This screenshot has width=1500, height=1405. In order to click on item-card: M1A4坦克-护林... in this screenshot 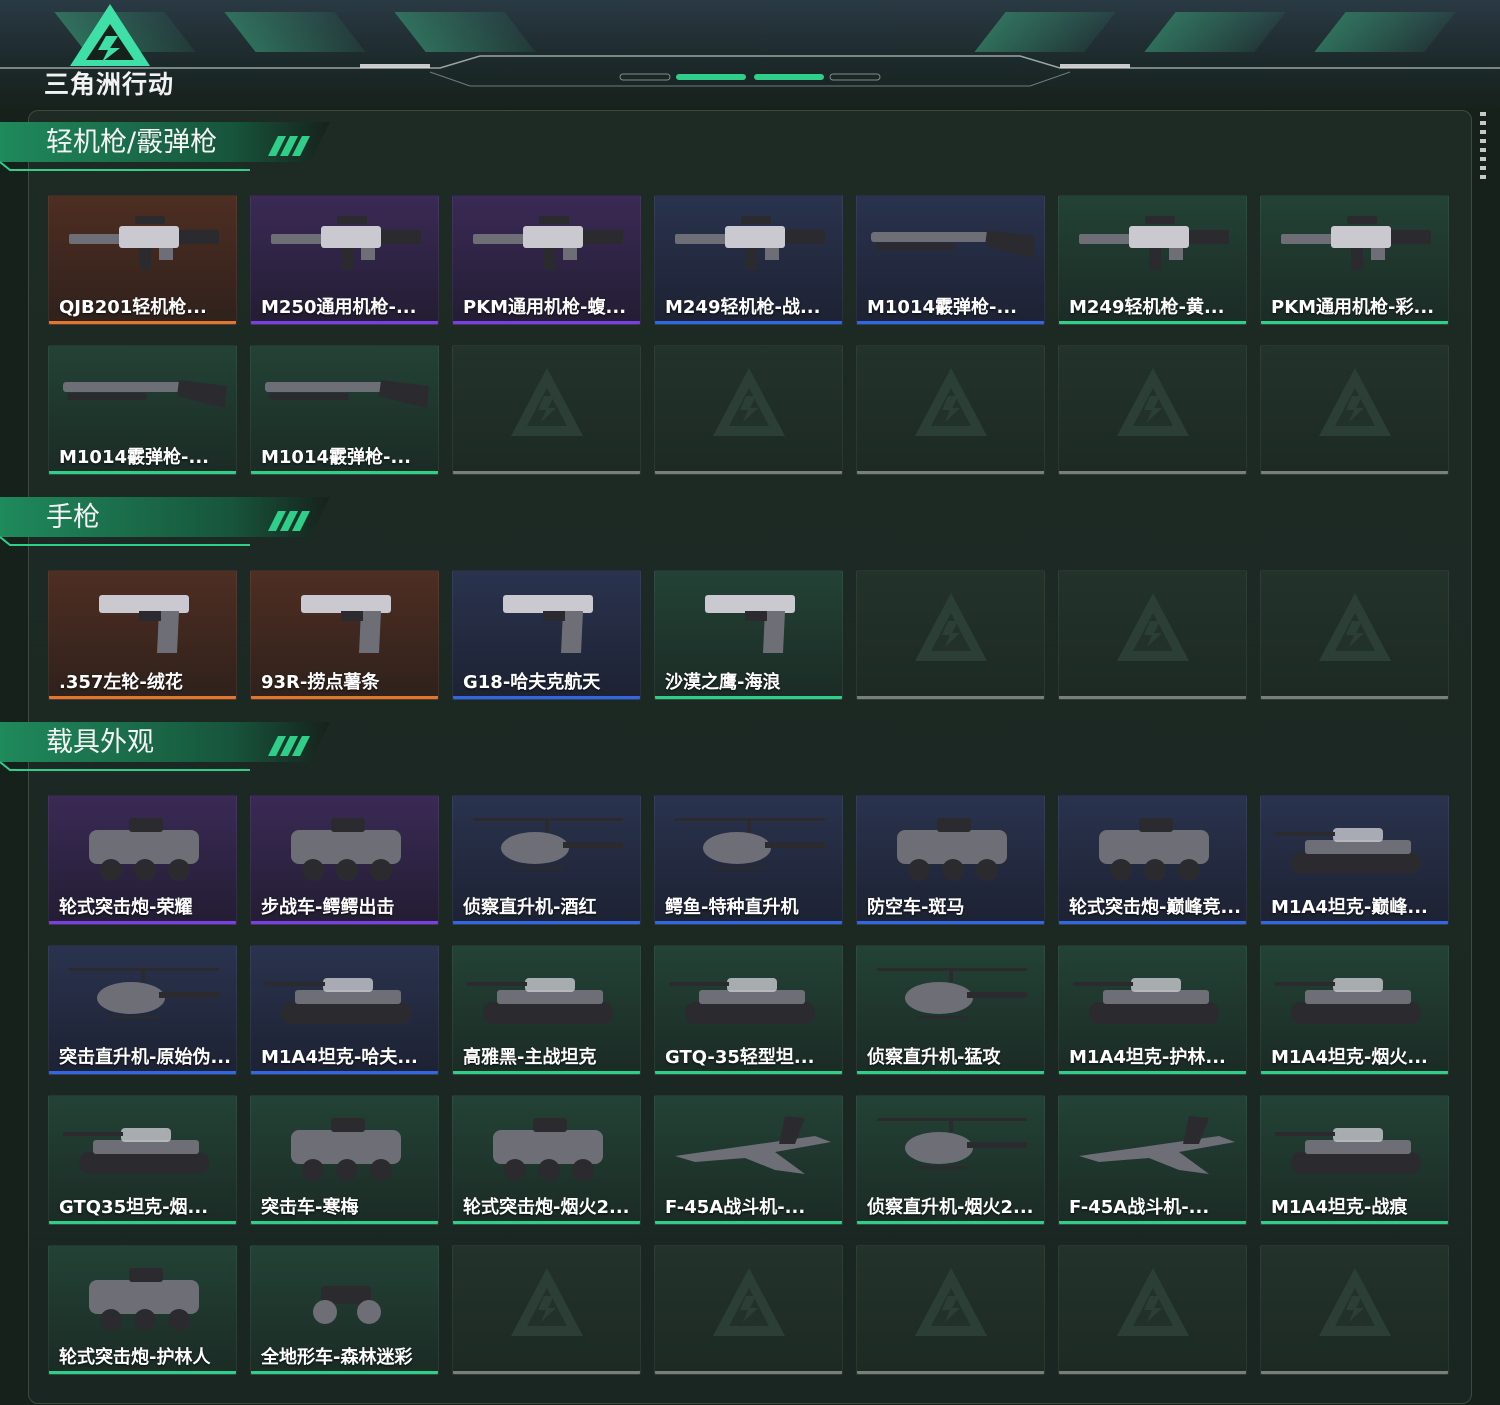, I will do `click(1152, 1010)`.